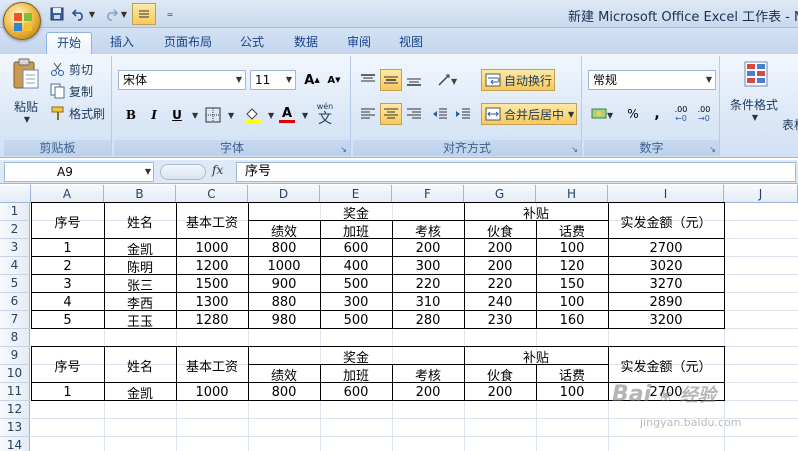 This screenshot has width=798, height=451. Describe the element at coordinates (306, 43) in the screenshot. I see `tab-data: 数据` at that location.